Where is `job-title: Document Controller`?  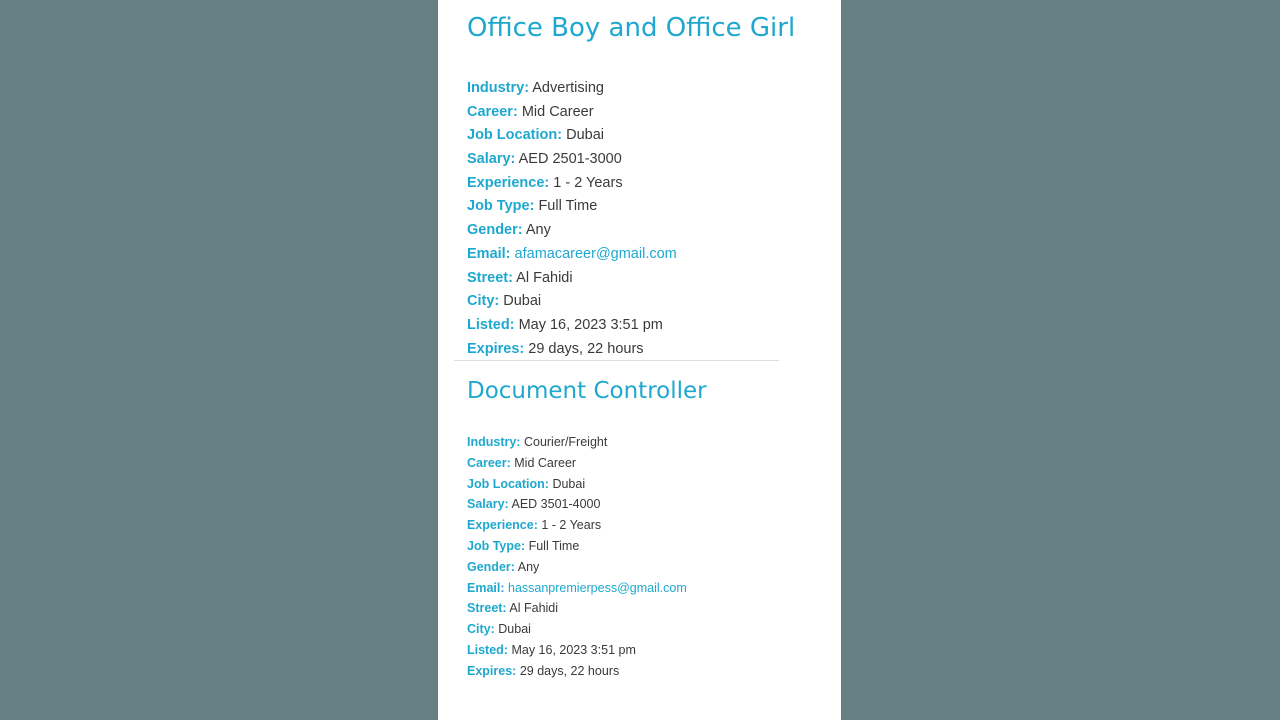
job-title: Document Controller is located at coordinates (587, 391).